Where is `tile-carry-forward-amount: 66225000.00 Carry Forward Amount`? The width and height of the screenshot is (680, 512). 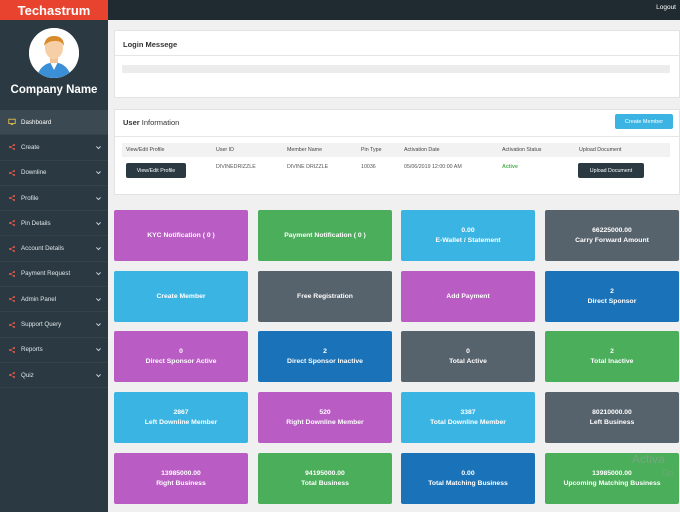 tile-carry-forward-amount: 66225000.00 Carry Forward Amount is located at coordinates (612, 235).